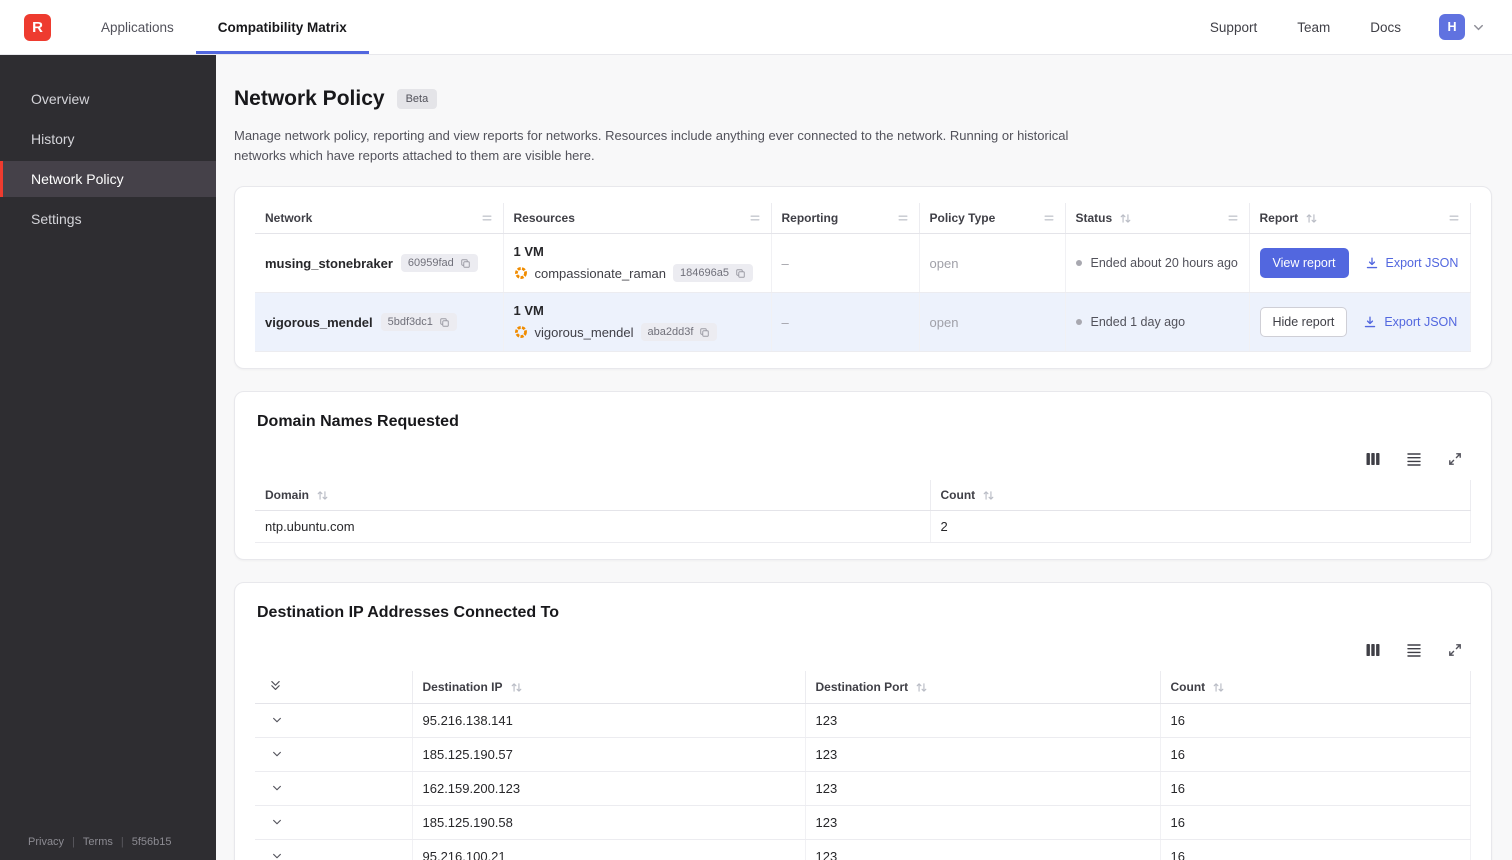  I want to click on column-header-network: Network, so click(379, 219).